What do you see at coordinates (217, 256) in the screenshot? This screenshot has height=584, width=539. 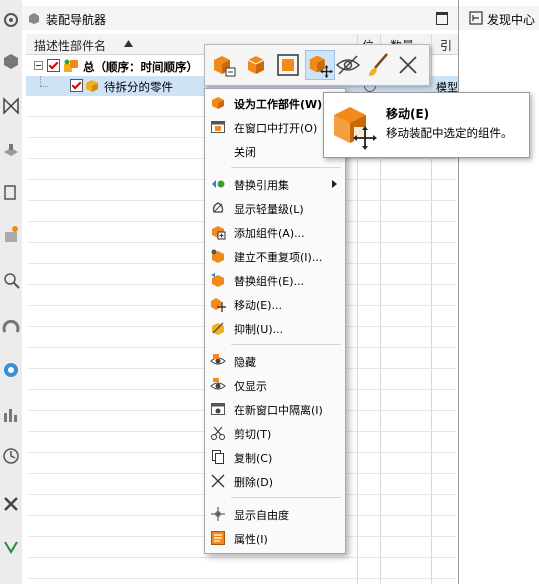 I see `make-unique-icon` at bounding box center [217, 256].